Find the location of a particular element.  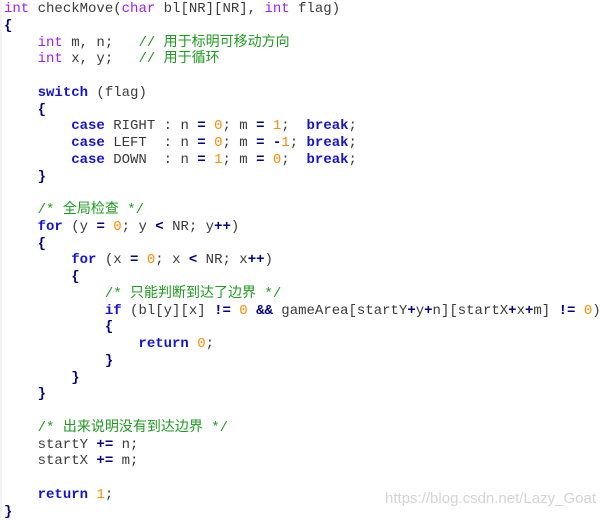

control-keyword: break is located at coordinates (328, 160).